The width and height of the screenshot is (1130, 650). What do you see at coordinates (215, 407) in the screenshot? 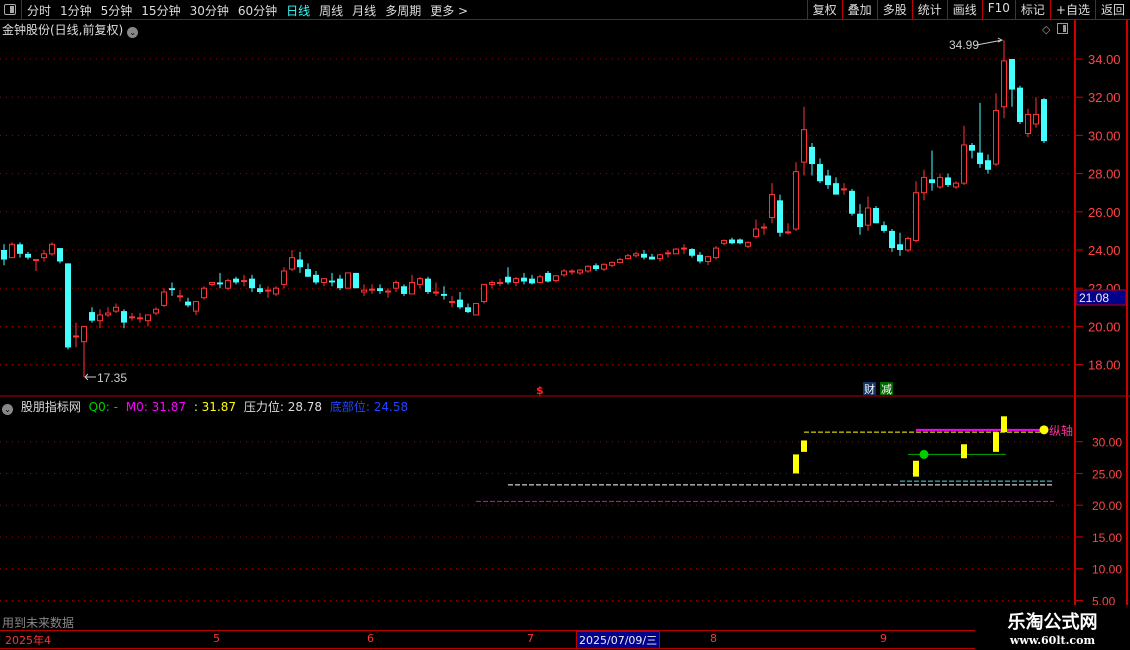
I see `indicator-m0-value: : 31.87` at bounding box center [215, 407].